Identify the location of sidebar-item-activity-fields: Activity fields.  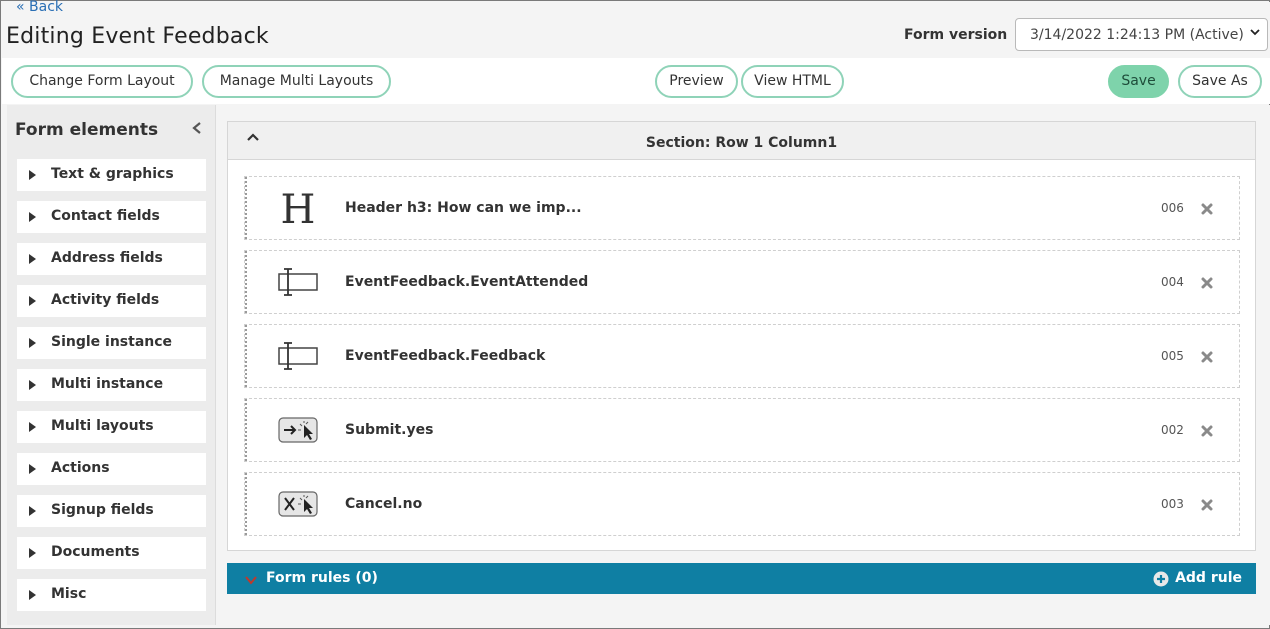
(111, 301).